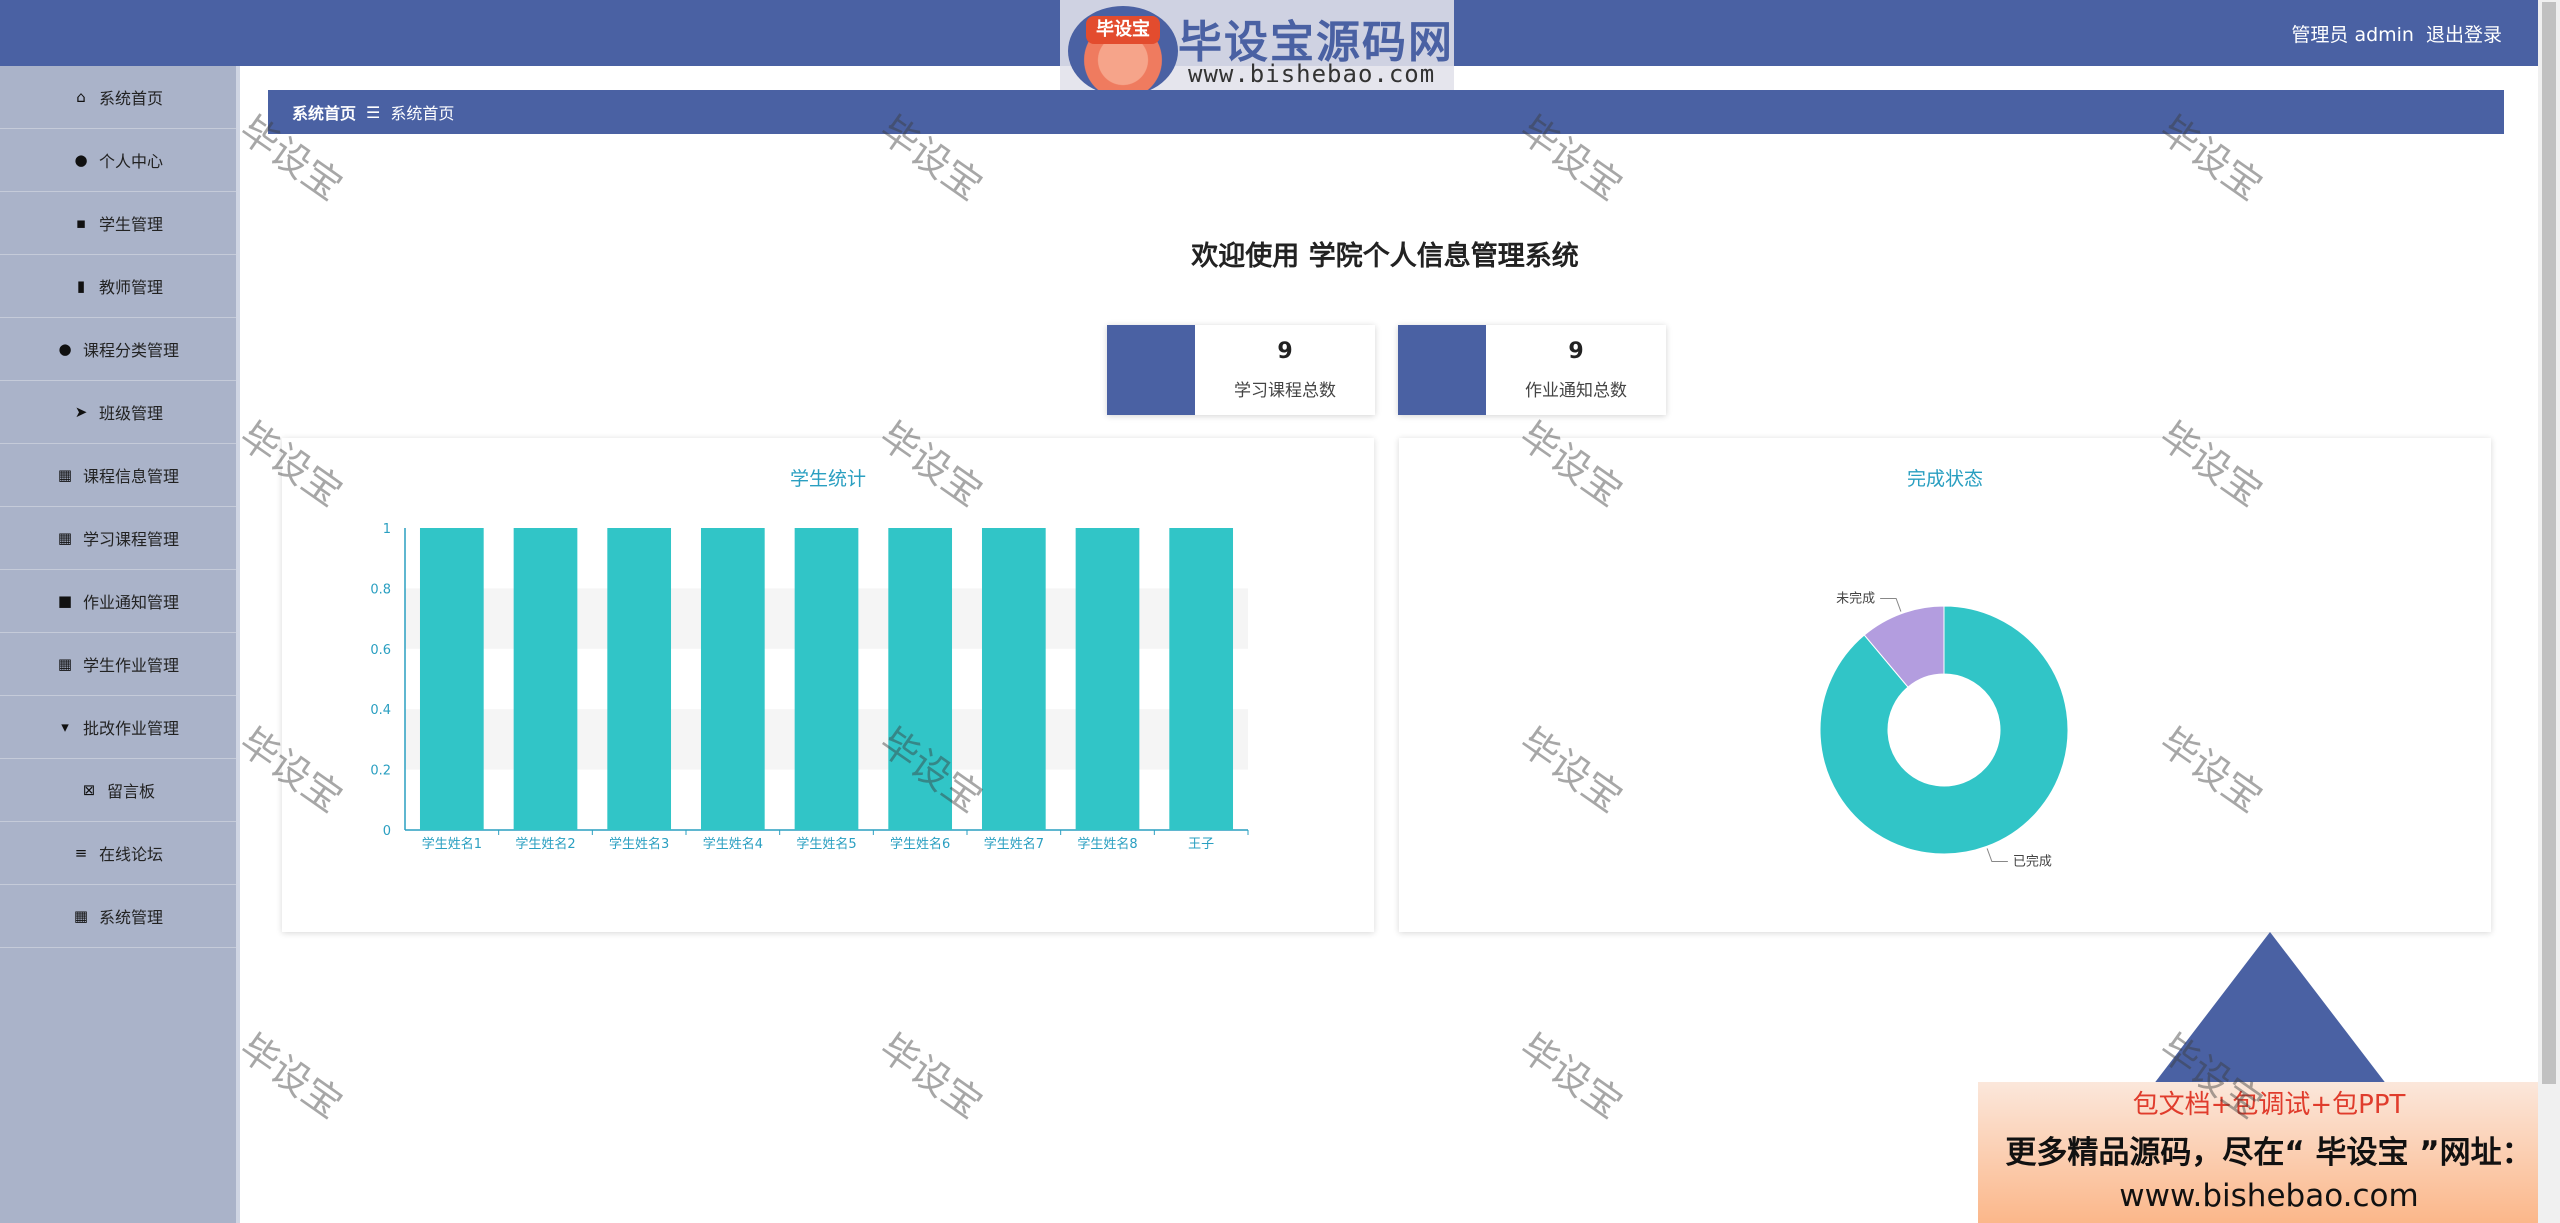  What do you see at coordinates (130, 854) in the screenshot?
I see `sidebar-item-label: 在线论坛` at bounding box center [130, 854].